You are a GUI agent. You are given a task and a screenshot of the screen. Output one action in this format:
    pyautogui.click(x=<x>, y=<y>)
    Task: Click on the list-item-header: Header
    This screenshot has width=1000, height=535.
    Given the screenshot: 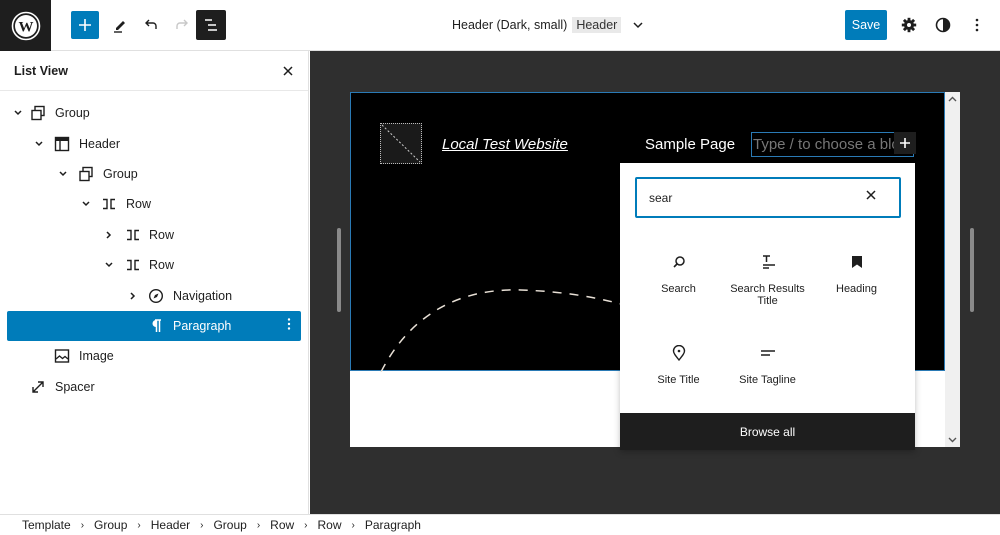 What is the action you would take?
    pyautogui.click(x=154, y=143)
    